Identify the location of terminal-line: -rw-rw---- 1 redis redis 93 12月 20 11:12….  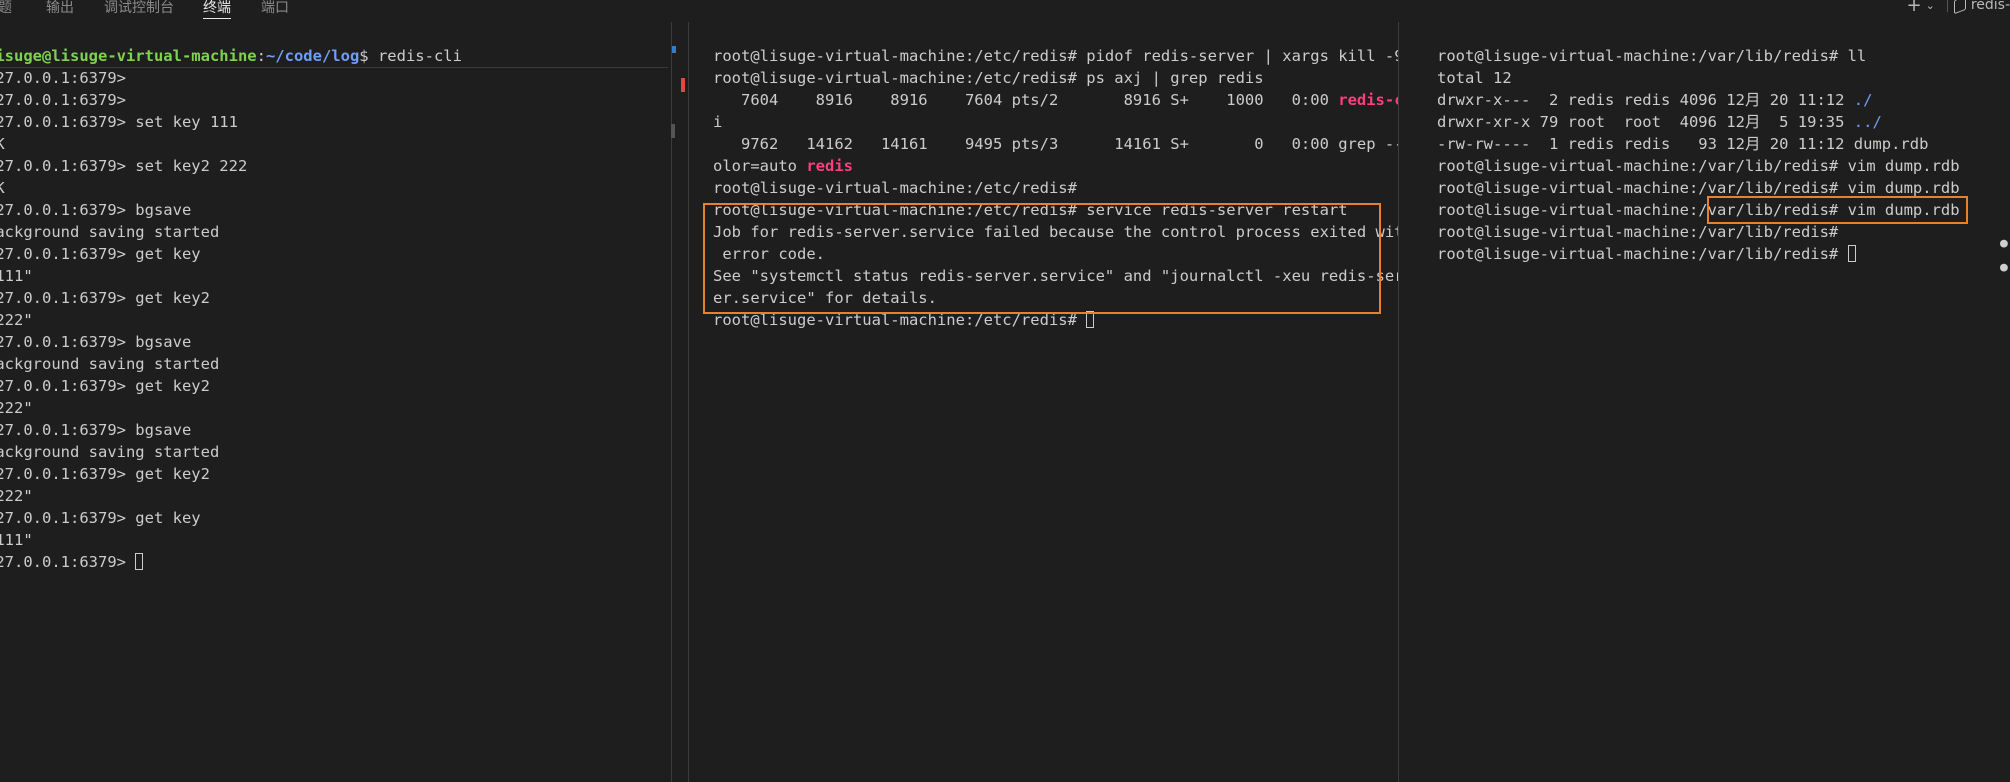
(1683, 144).